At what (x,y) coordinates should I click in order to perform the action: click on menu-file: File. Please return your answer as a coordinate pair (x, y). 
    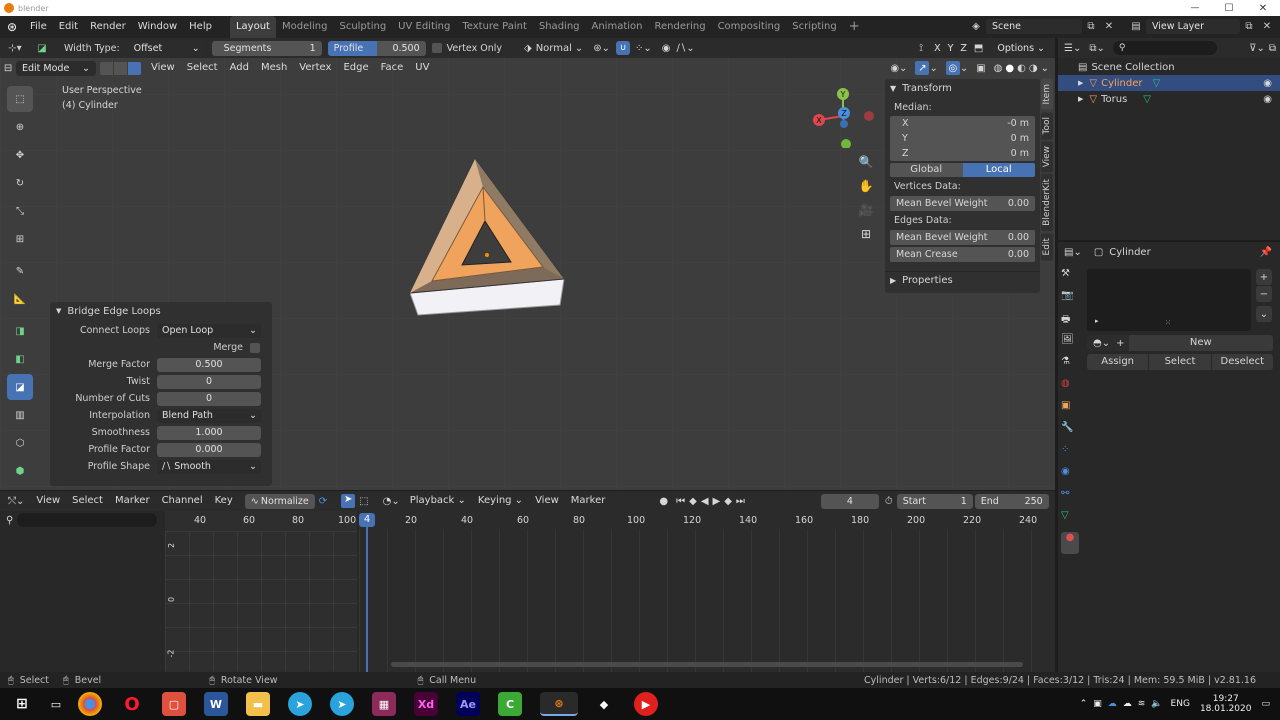
    Looking at the image, I should click on (38, 27).